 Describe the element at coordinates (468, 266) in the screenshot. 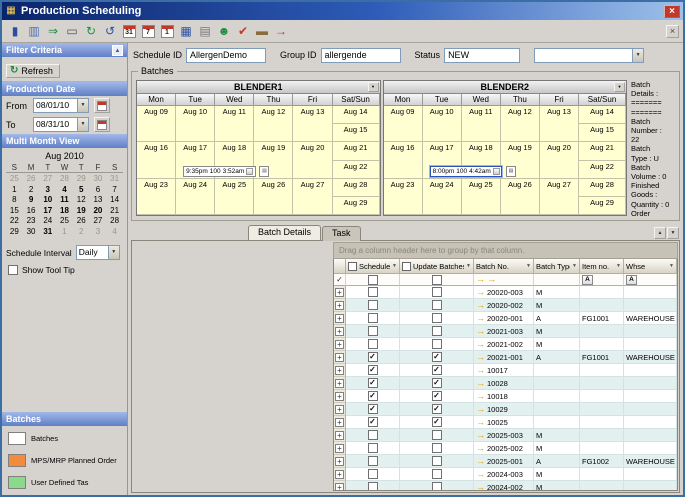

I see `column-dropdown-icon: ▼` at that location.